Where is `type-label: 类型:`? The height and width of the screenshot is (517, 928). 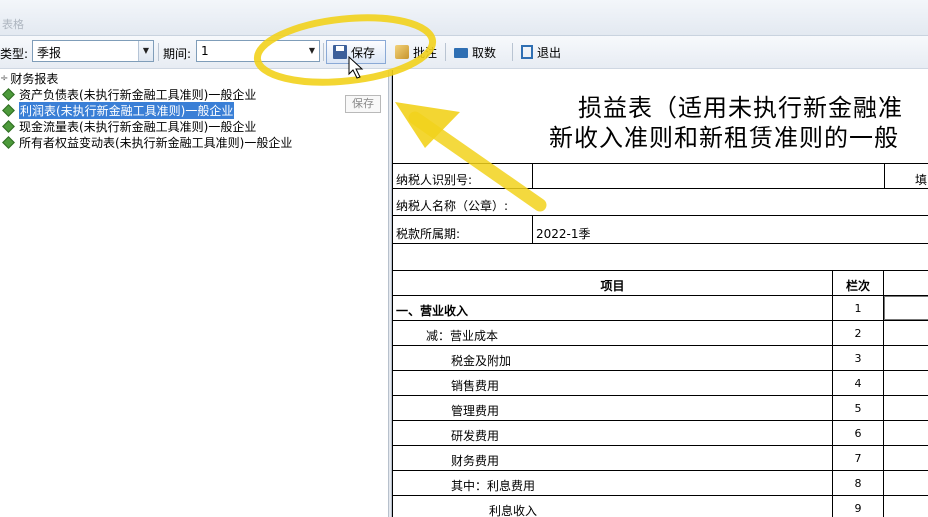
type-label: 类型: is located at coordinates (14, 54).